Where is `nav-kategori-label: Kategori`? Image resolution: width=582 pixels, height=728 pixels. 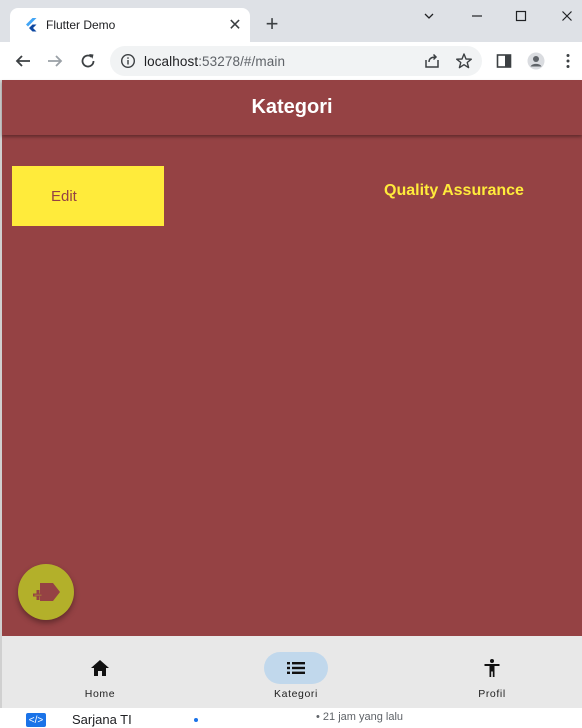
nav-kategori-label: Kategori is located at coordinates (296, 694).